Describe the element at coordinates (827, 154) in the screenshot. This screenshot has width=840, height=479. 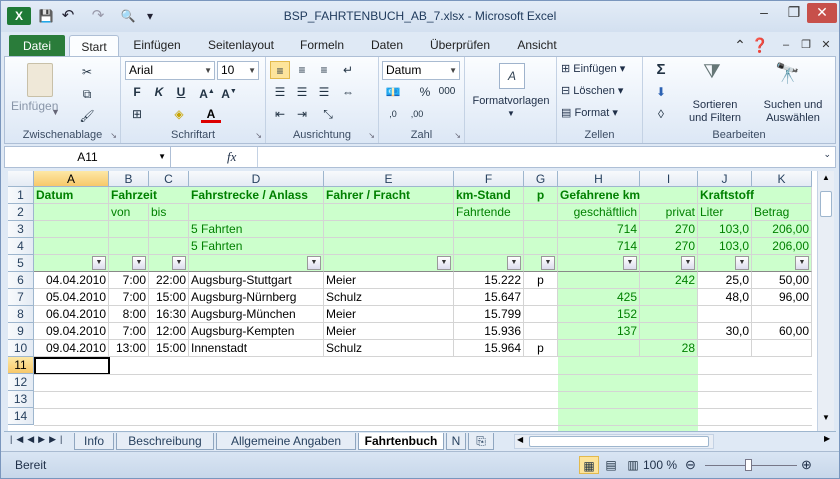
I see `expand-formula-icon: ⌄` at that location.